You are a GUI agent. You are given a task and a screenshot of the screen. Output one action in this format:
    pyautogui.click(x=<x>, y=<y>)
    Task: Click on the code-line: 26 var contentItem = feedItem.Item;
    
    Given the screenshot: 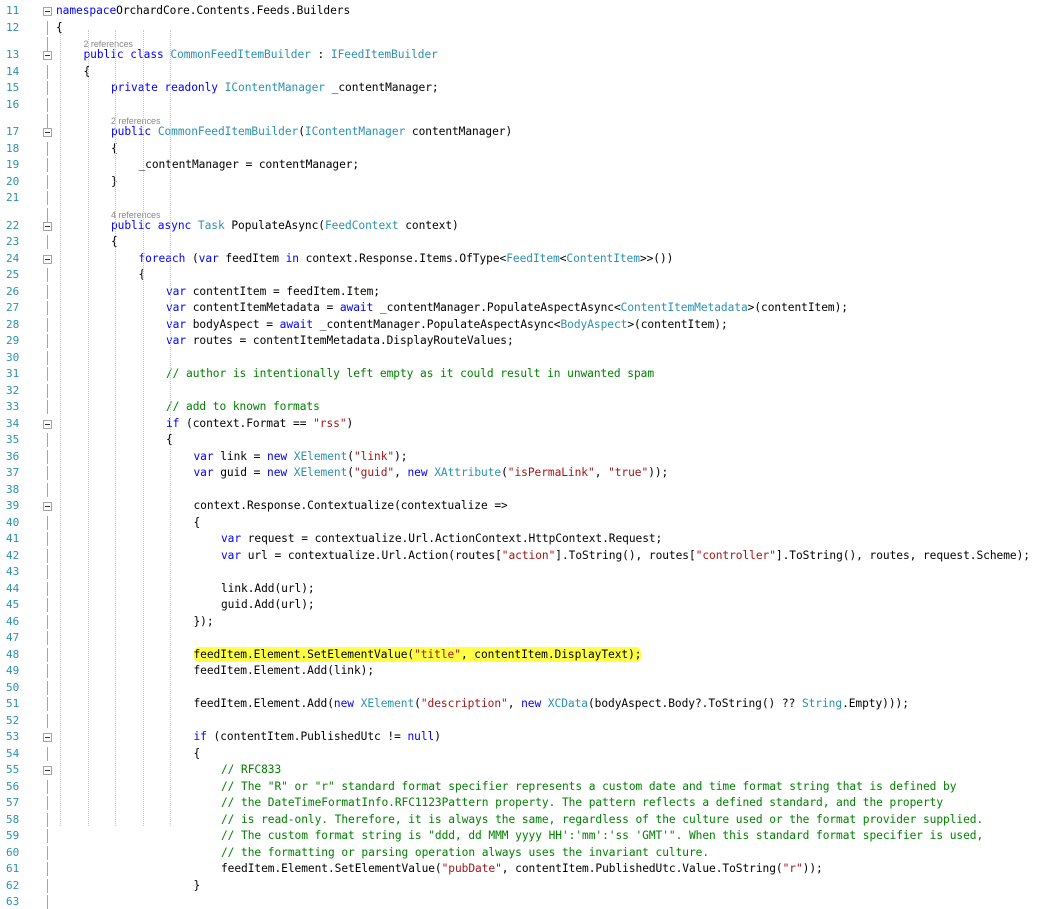 What is the action you would take?
    pyautogui.click(x=530, y=291)
    